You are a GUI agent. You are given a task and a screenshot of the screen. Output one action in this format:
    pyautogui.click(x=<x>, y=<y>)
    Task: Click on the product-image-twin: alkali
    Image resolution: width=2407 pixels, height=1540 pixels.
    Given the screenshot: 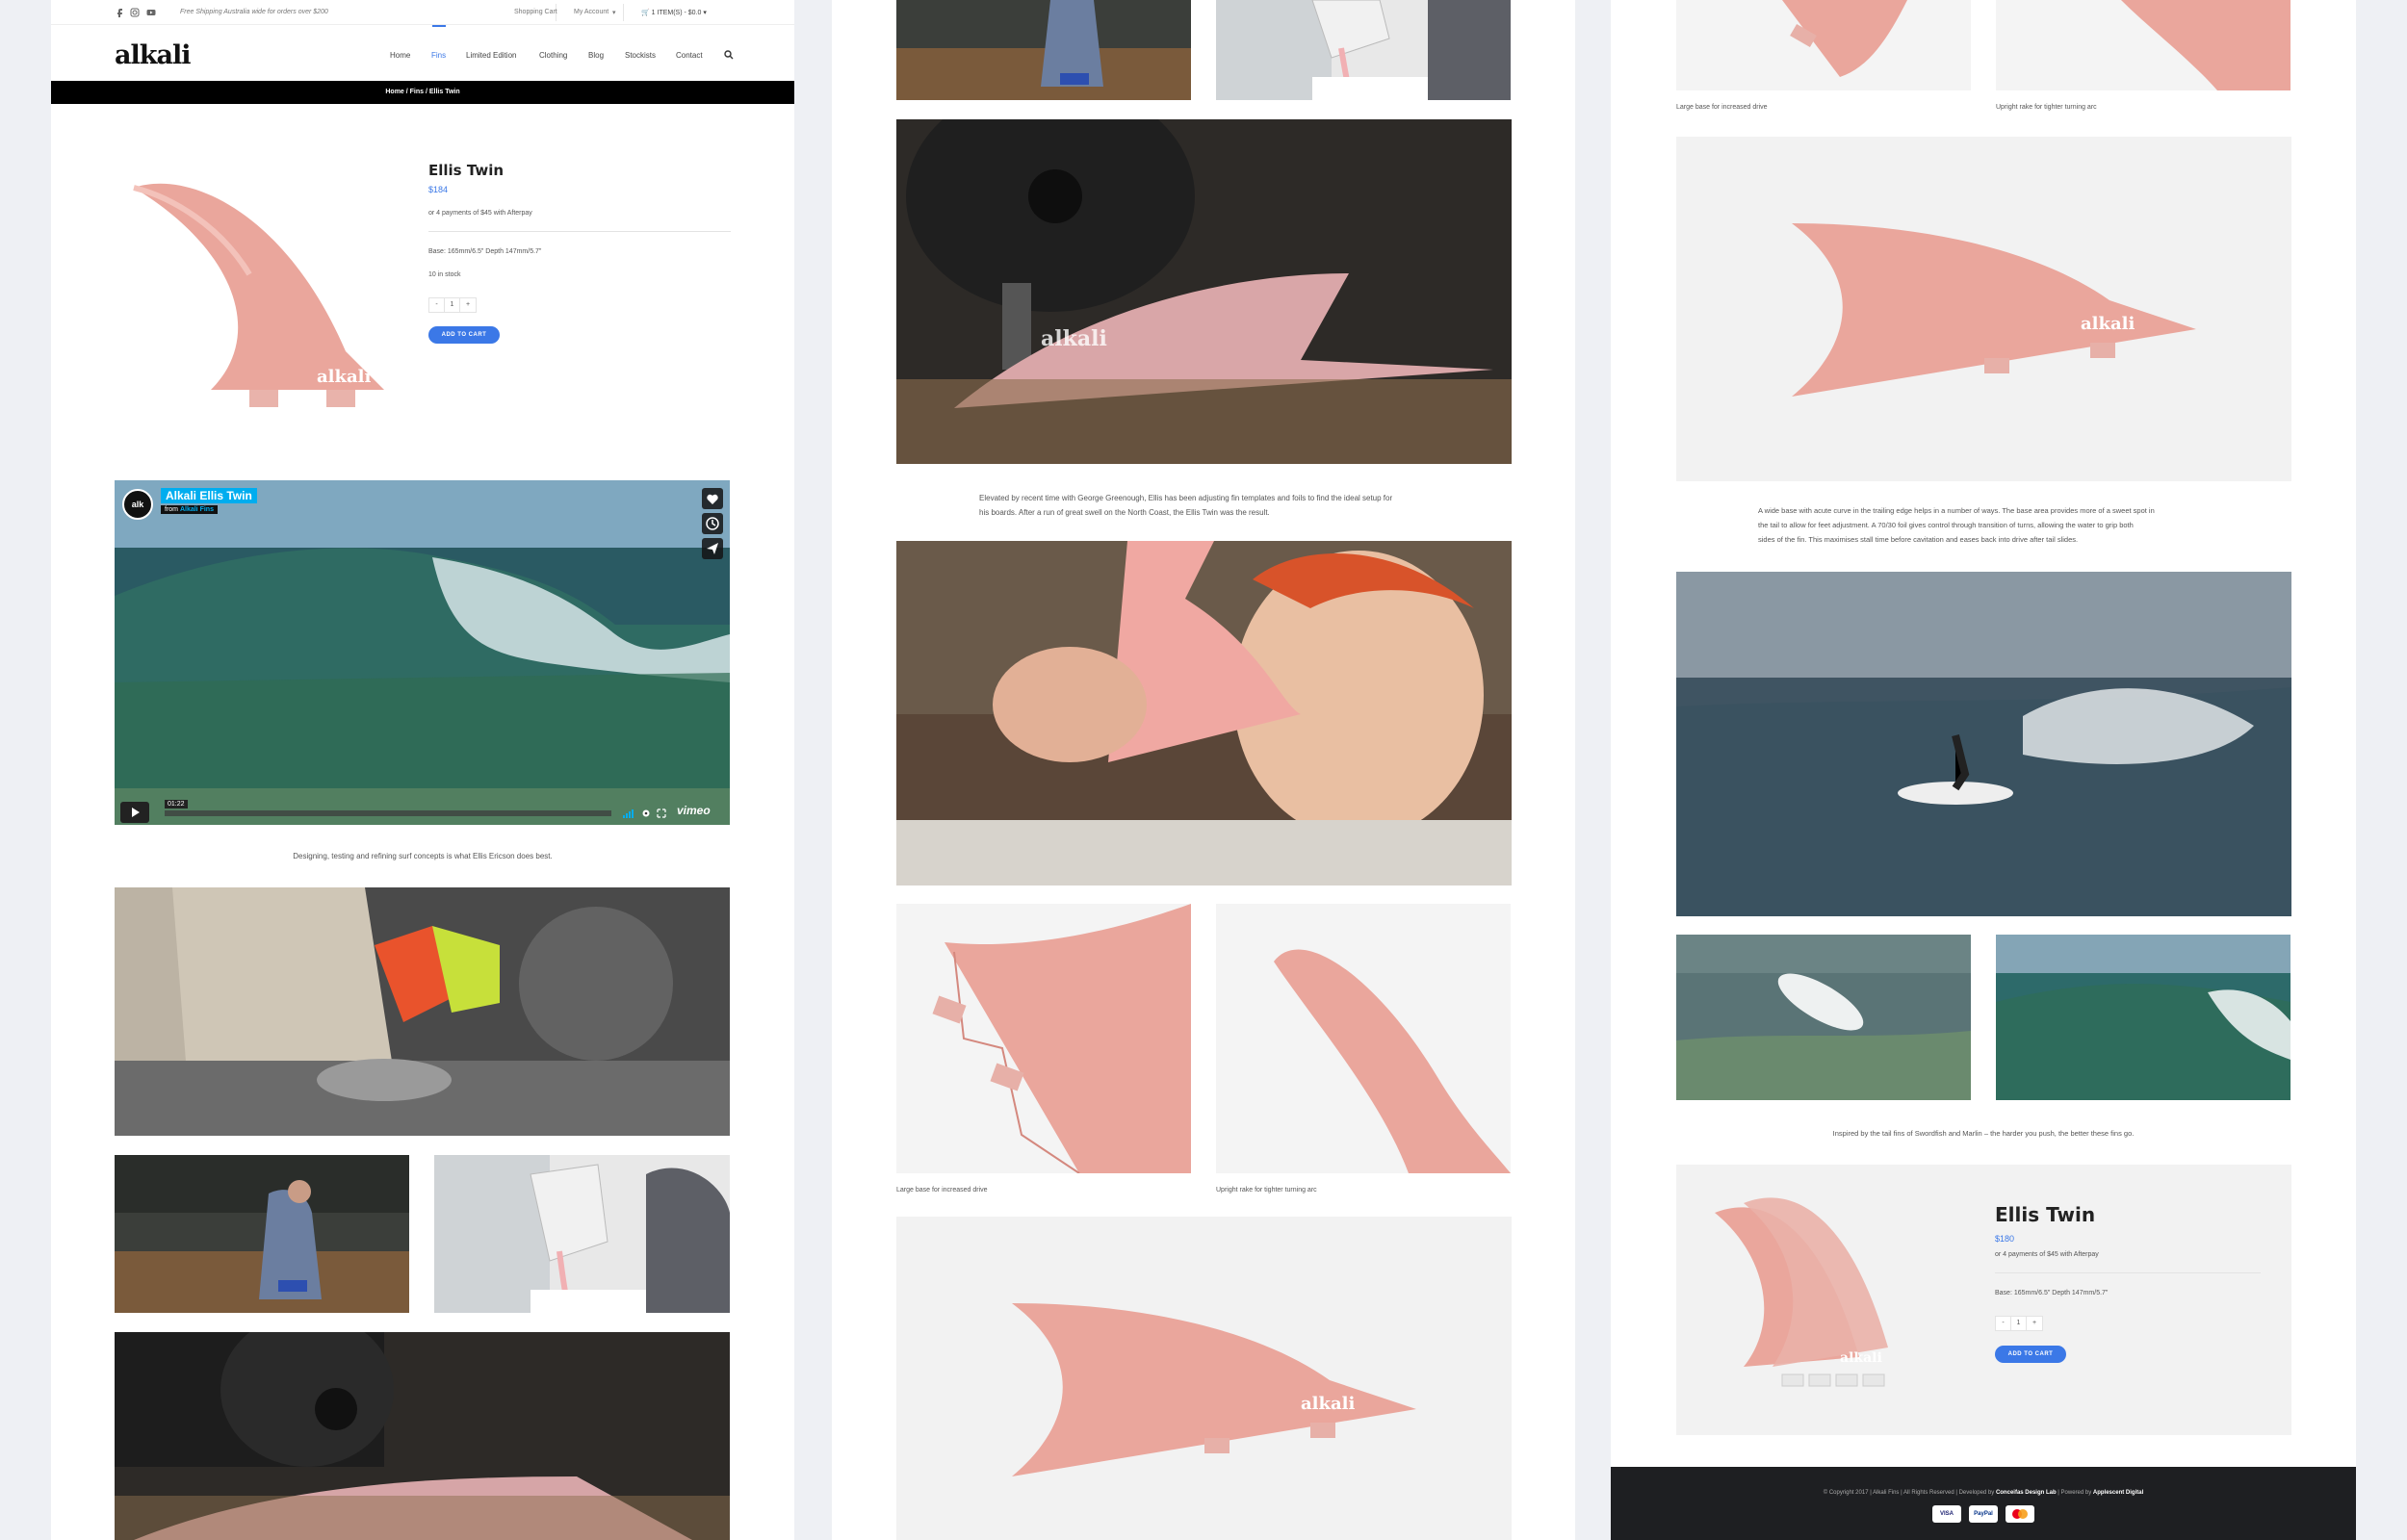 What is the action you would take?
    pyautogui.click(x=1830, y=1300)
    